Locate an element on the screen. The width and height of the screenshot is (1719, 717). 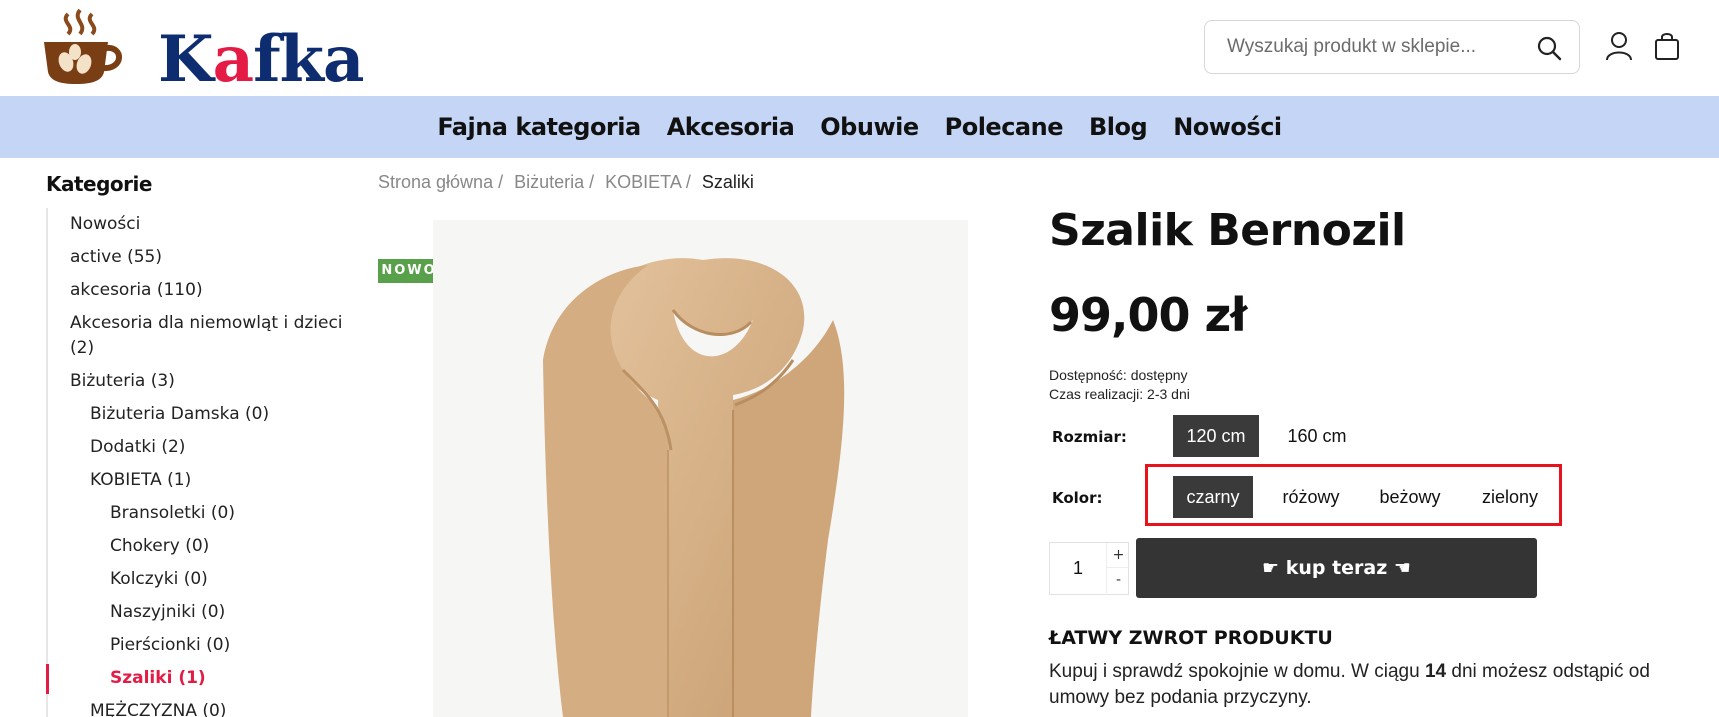
shopping-bag-icon is located at coordinates (1667, 46).